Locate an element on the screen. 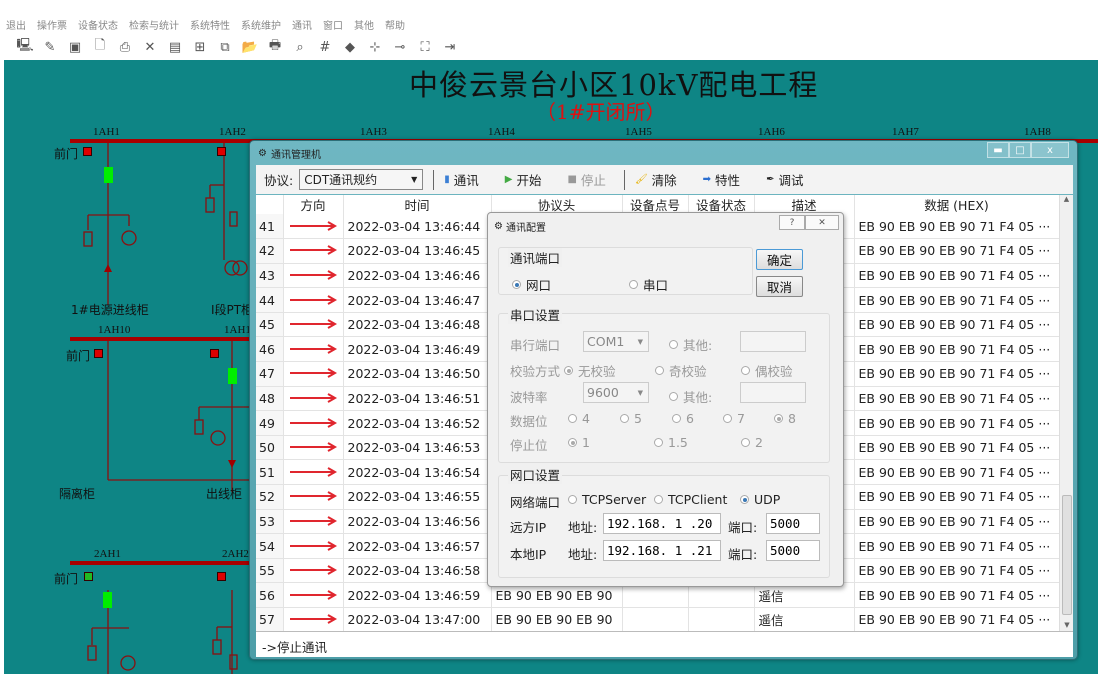  copy-icon: ⧉ is located at coordinates (225, 47).